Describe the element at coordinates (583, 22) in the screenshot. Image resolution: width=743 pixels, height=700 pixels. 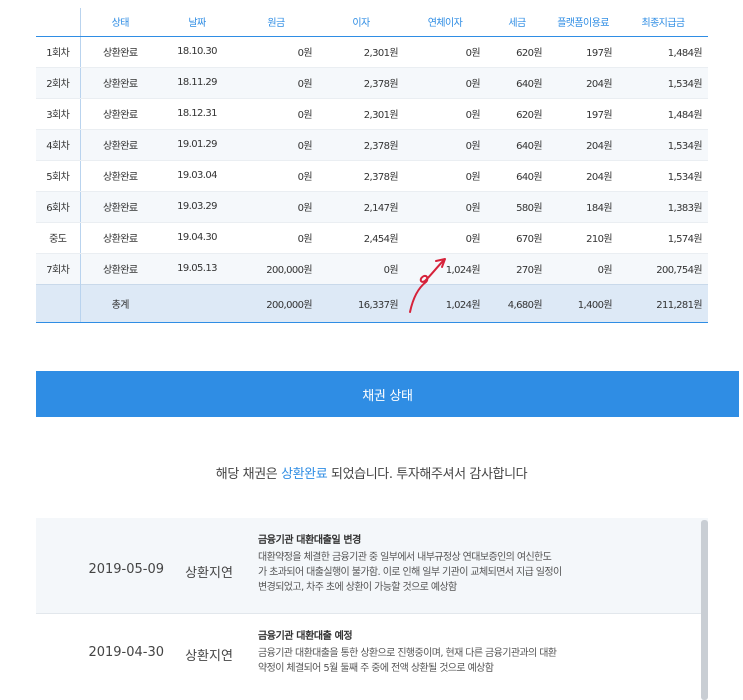
I see `header-platform-fee: 플랫폼이용료` at that location.